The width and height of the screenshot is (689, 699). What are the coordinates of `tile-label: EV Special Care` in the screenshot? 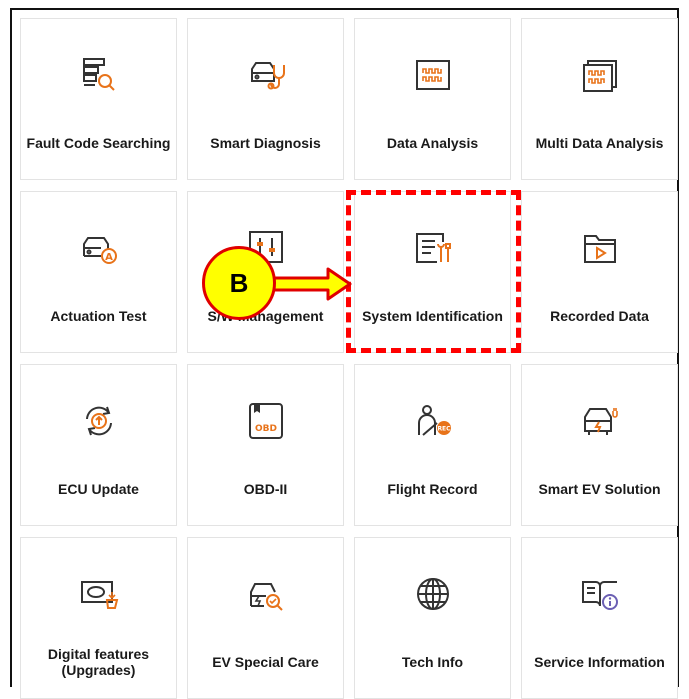 It's located at (265, 662).